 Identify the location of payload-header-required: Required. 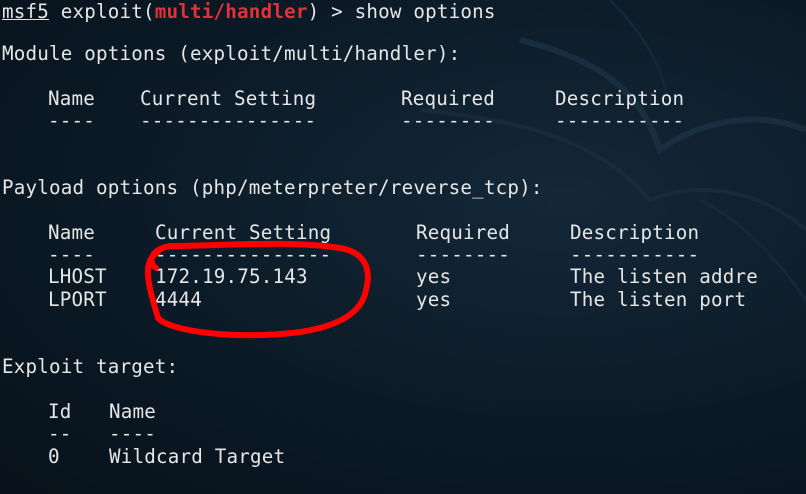
(463, 232).